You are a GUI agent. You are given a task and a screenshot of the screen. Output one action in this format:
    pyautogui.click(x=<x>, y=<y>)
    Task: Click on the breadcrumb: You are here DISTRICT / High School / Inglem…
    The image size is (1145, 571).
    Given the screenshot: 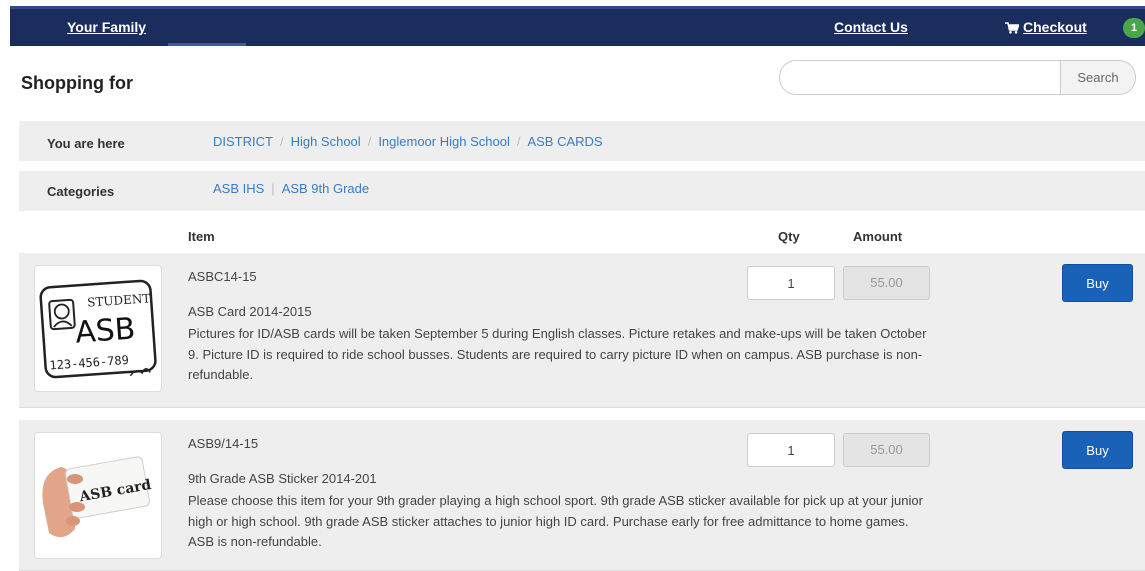 What is the action you would take?
    pyautogui.click(x=582, y=141)
    